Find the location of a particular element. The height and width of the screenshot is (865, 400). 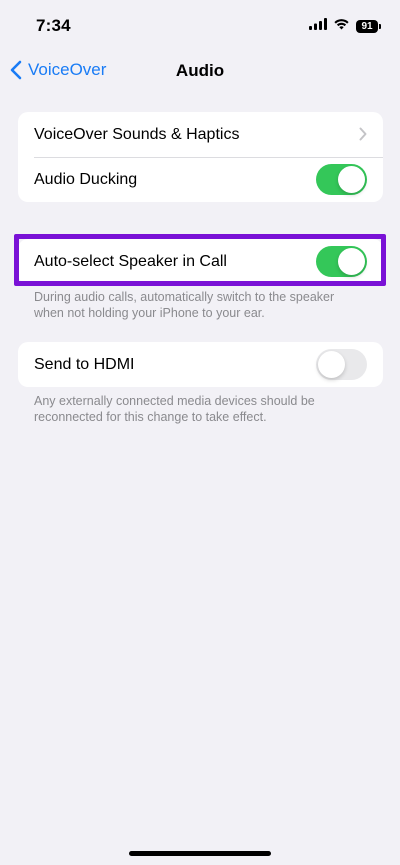

send-to-hdmi-row: Send to HDMI is located at coordinates (200, 364).